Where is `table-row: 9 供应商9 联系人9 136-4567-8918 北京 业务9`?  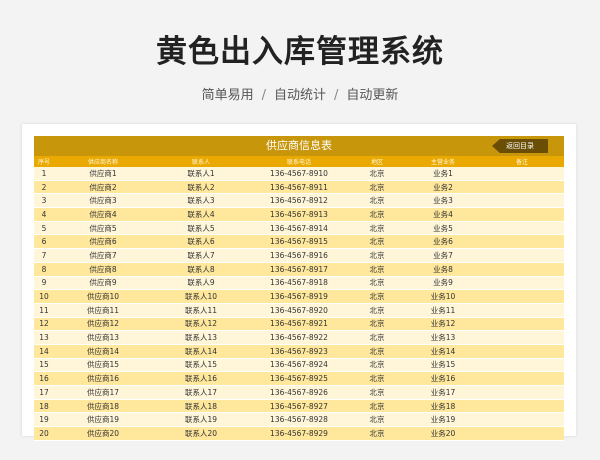 table-row: 9 供应商9 联系人9 136-4567-8918 北京 业务9 is located at coordinates (299, 283).